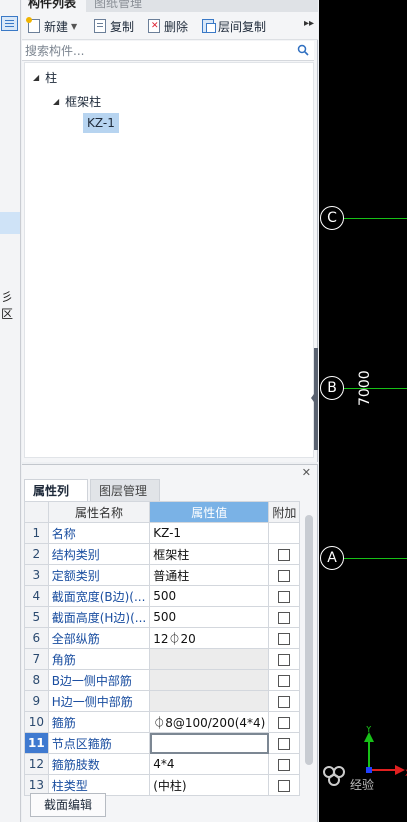  I want to click on row-number: 12, so click(36, 764).